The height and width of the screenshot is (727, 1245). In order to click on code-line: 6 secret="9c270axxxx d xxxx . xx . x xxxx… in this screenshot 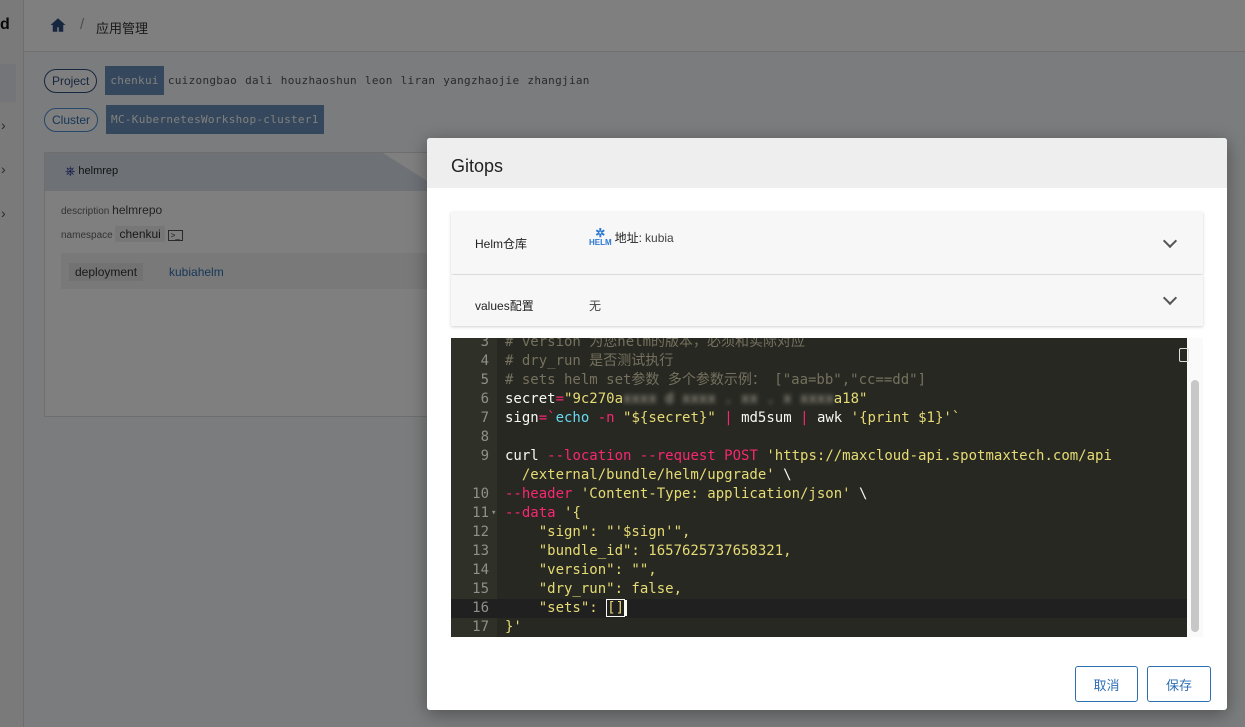, I will do `click(674, 399)`.